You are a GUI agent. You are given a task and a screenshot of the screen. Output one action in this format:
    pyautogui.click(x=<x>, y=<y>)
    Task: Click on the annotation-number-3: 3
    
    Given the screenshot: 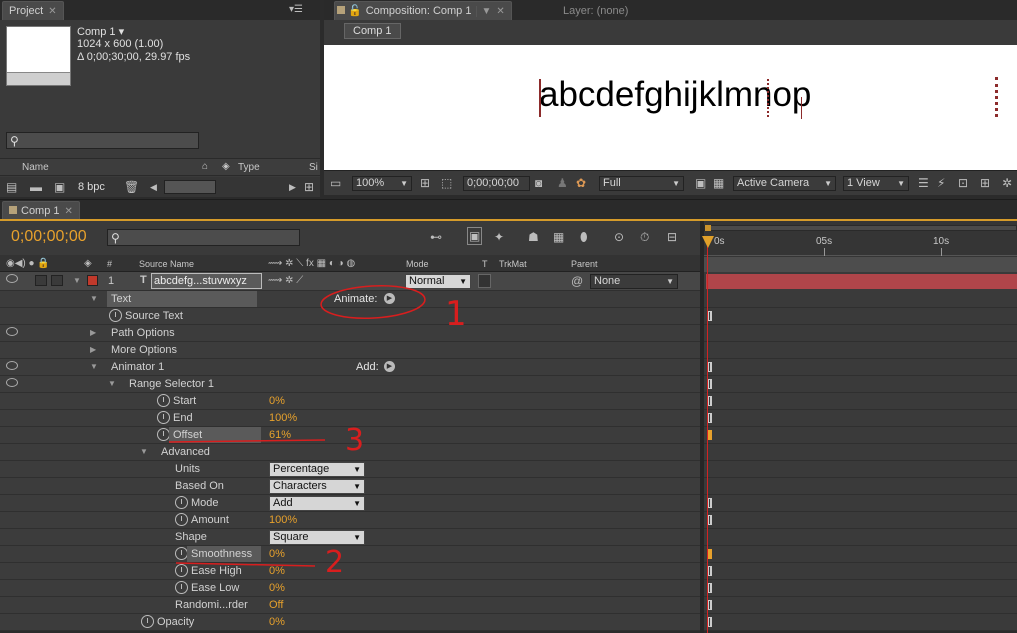 What is the action you would take?
    pyautogui.click(x=354, y=440)
    